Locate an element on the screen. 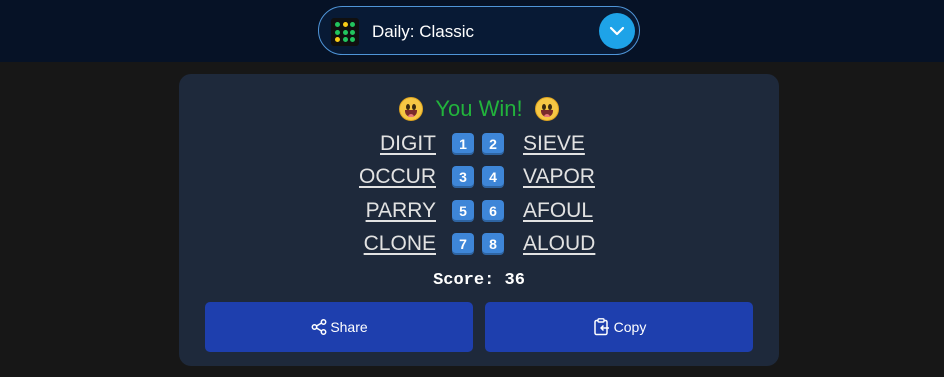 Image resolution: width=944 pixels, height=377 pixels. win-title: You Win! is located at coordinates (479, 108).